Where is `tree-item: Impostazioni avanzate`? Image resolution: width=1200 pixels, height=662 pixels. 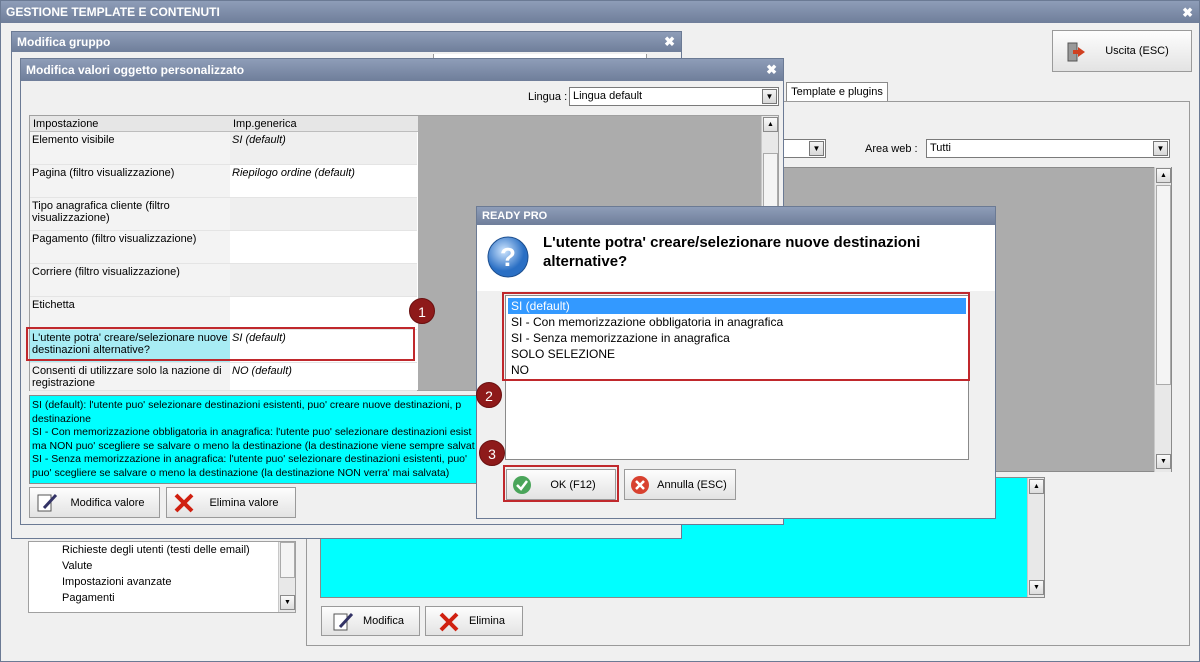 tree-item: Impostazioni avanzate is located at coordinates (116, 582).